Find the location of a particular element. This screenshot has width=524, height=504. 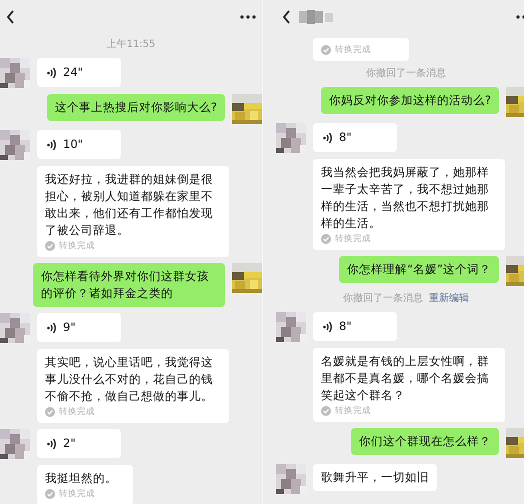

transcript-text: 我挺坦然的。 is located at coordinates (81, 478).